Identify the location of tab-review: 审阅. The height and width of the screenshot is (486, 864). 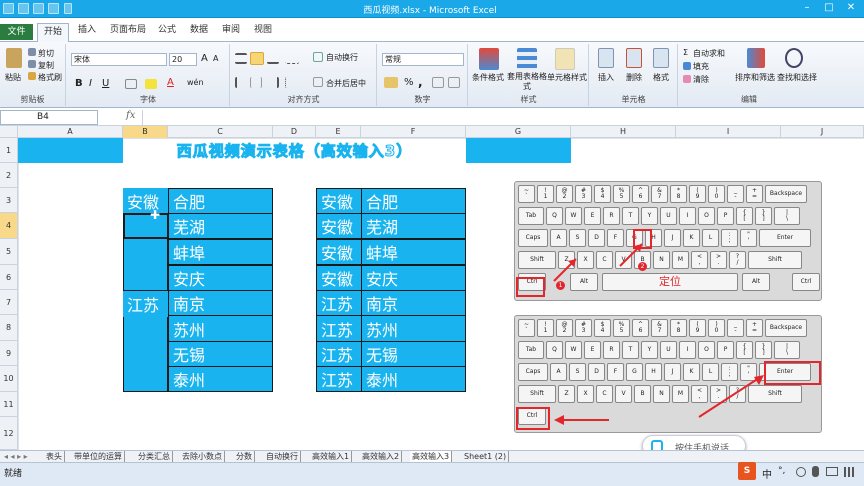
(231, 30).